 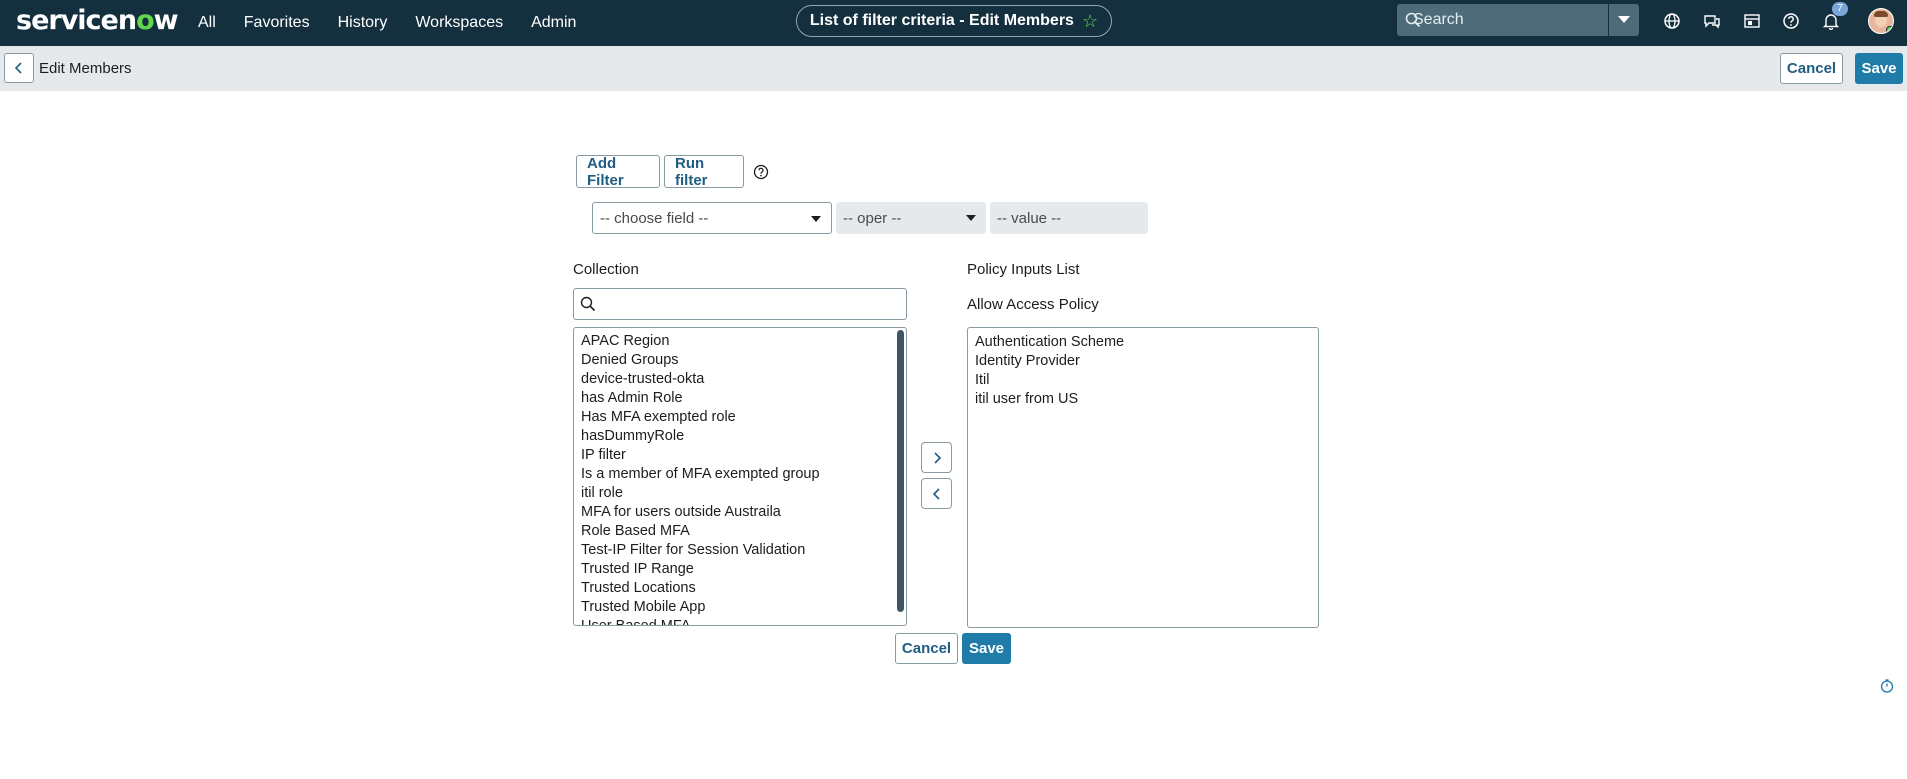 I want to click on nav-all: All, so click(x=207, y=23).